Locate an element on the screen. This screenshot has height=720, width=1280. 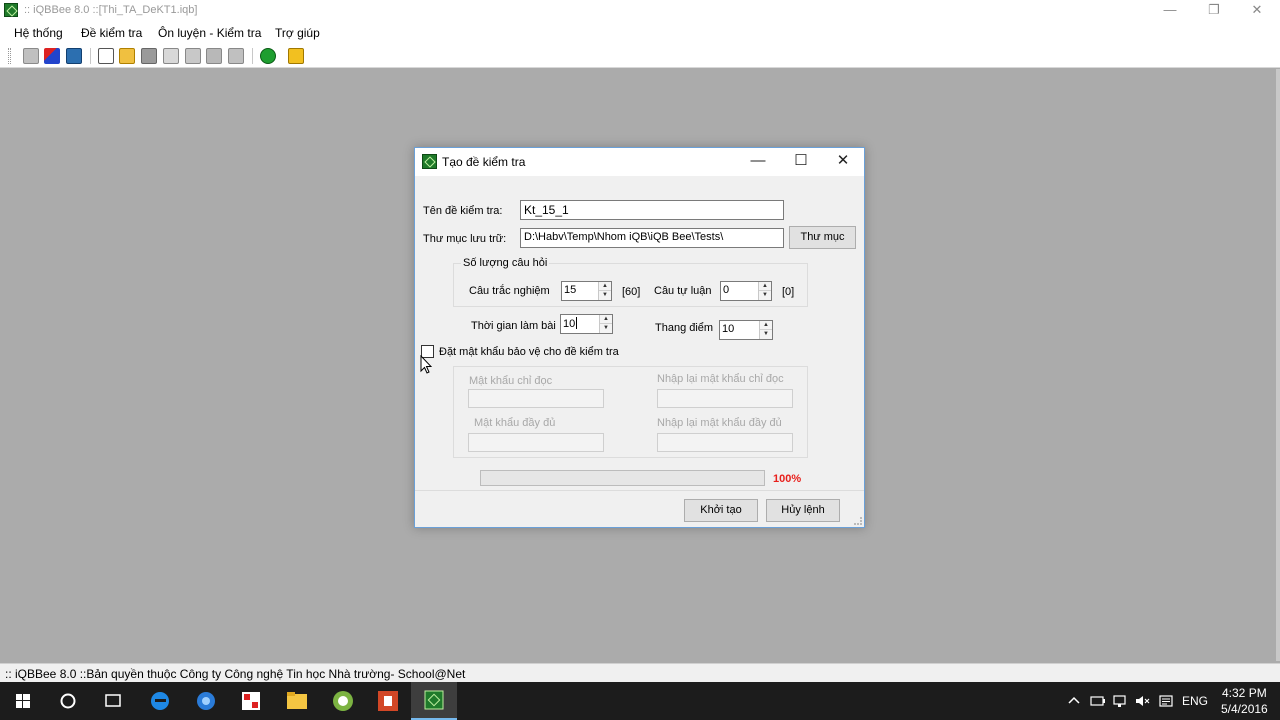
main-title-bar: :: iQBBee 8.0 ::[Thi_TA_DeKT1.iqb] — ❐ ✕ is located at coordinates (640, 11).